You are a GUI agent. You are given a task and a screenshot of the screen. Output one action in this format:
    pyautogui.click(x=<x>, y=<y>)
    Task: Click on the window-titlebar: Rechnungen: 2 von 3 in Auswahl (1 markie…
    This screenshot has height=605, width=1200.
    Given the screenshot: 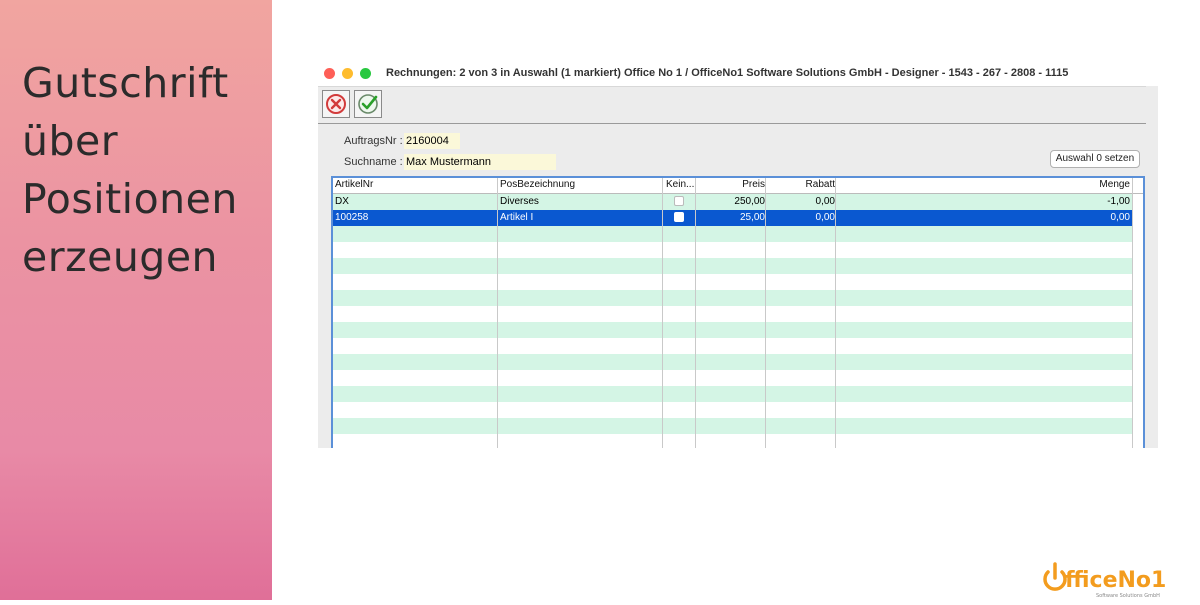 What is the action you would take?
    pyautogui.click(x=738, y=74)
    